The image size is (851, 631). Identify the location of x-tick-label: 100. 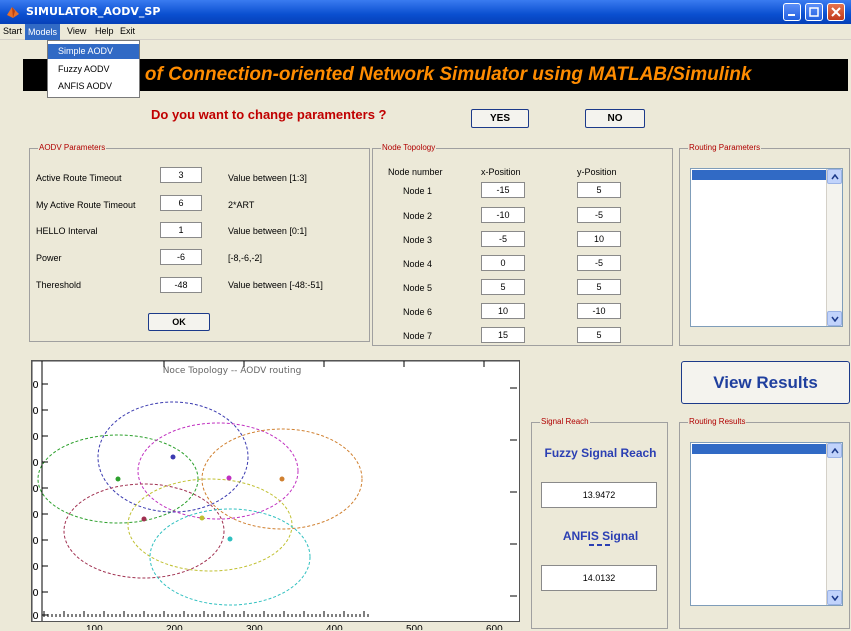
(94, 627).